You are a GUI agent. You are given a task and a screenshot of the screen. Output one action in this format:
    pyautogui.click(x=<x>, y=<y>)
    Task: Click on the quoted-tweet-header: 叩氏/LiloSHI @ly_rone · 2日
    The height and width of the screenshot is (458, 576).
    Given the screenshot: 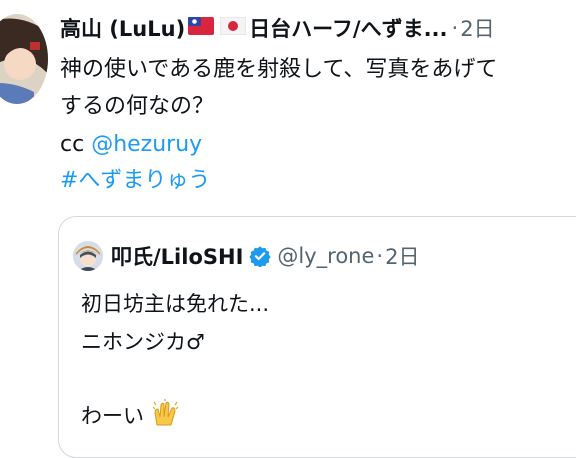 What is the action you would take?
    pyautogui.click(x=246, y=256)
    